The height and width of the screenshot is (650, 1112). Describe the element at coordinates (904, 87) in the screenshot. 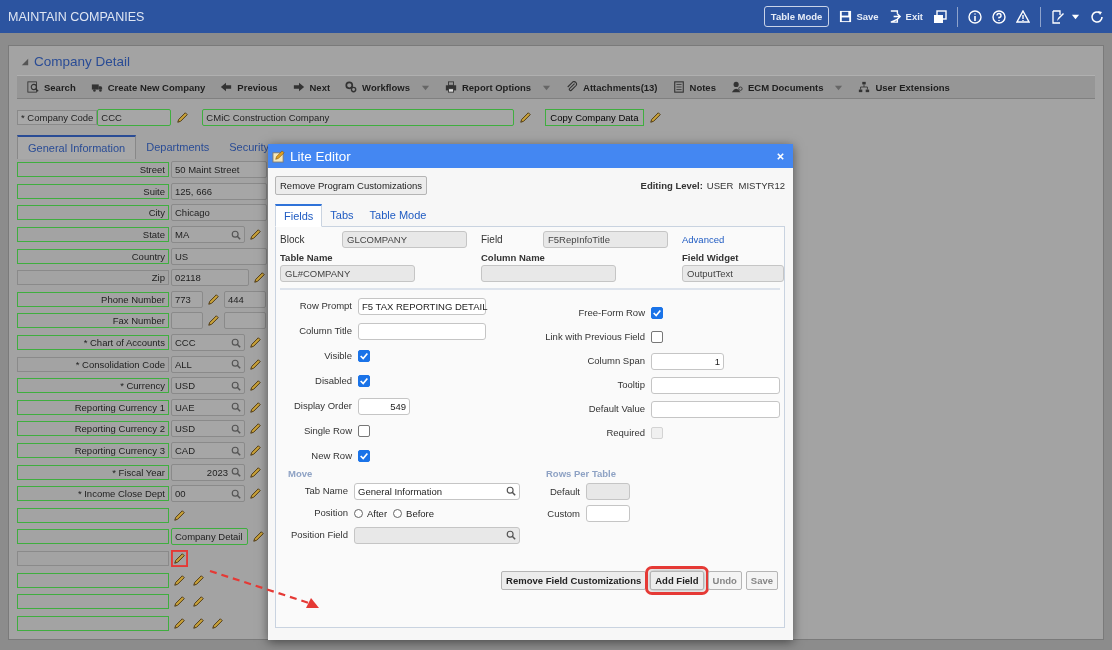

I see `toolbar-button: User Extensions` at that location.